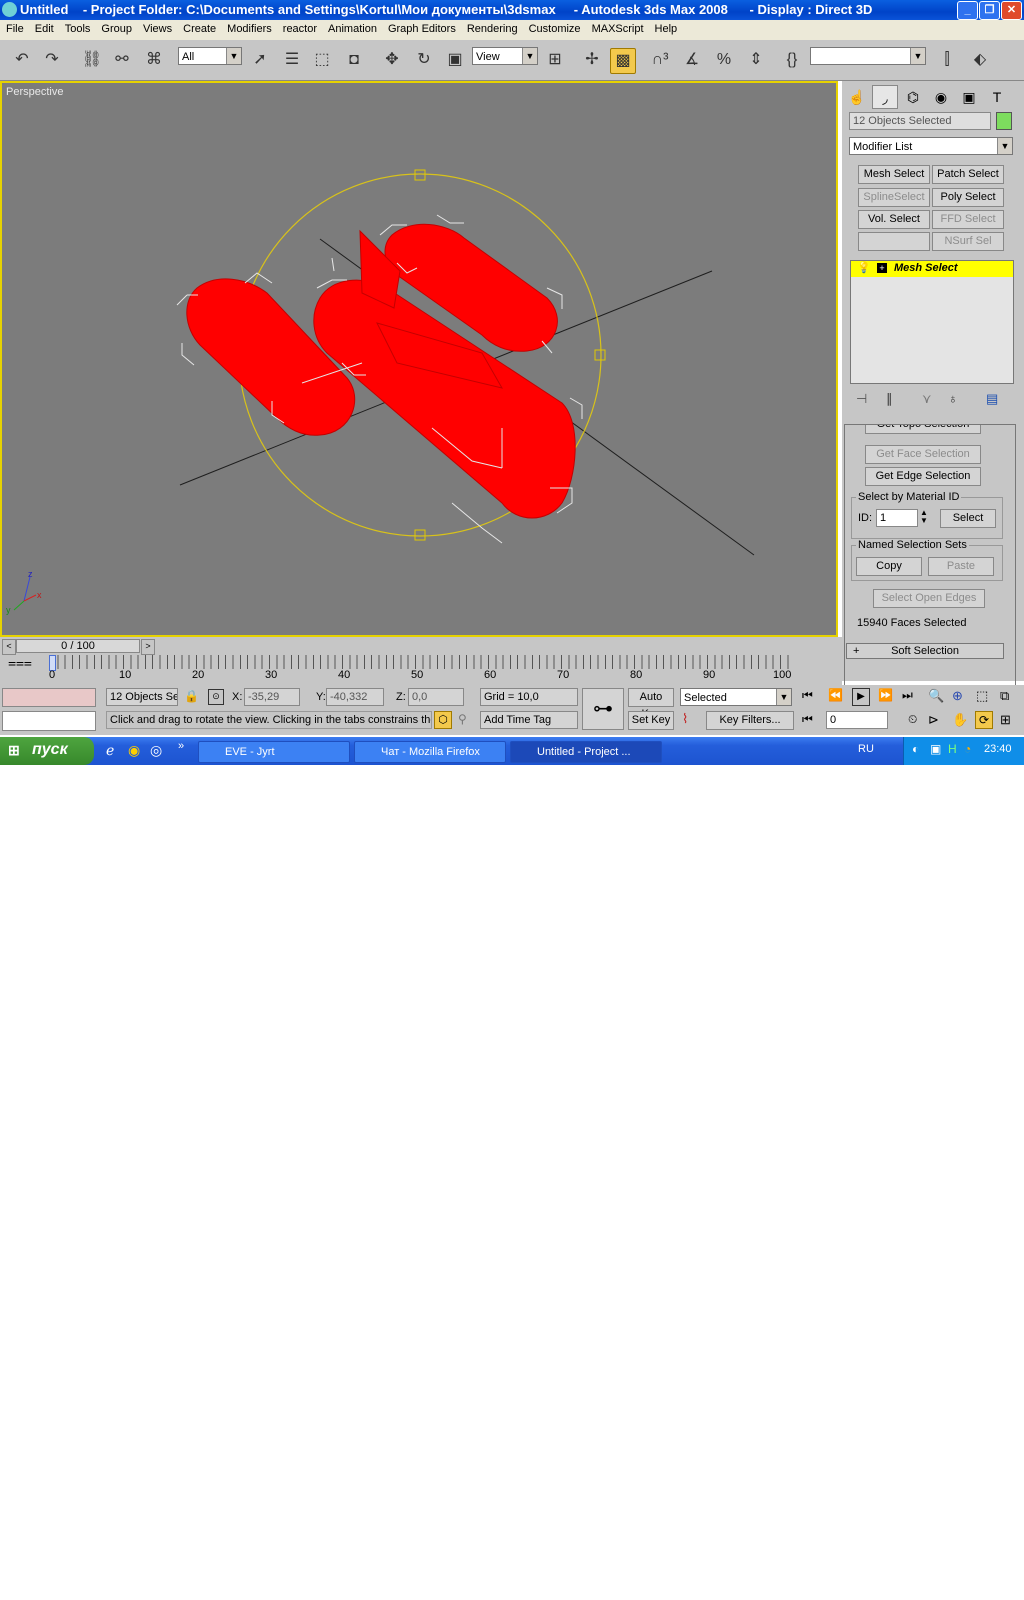  What do you see at coordinates (352, 27) in the screenshot?
I see `menu-animation: Animation` at bounding box center [352, 27].